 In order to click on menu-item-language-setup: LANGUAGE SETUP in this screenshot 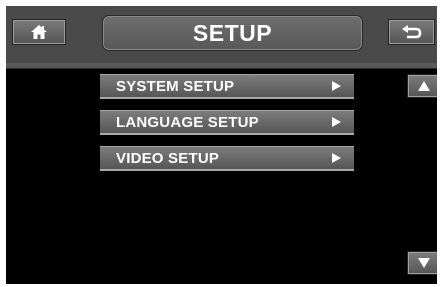, I will do `click(227, 122)`.